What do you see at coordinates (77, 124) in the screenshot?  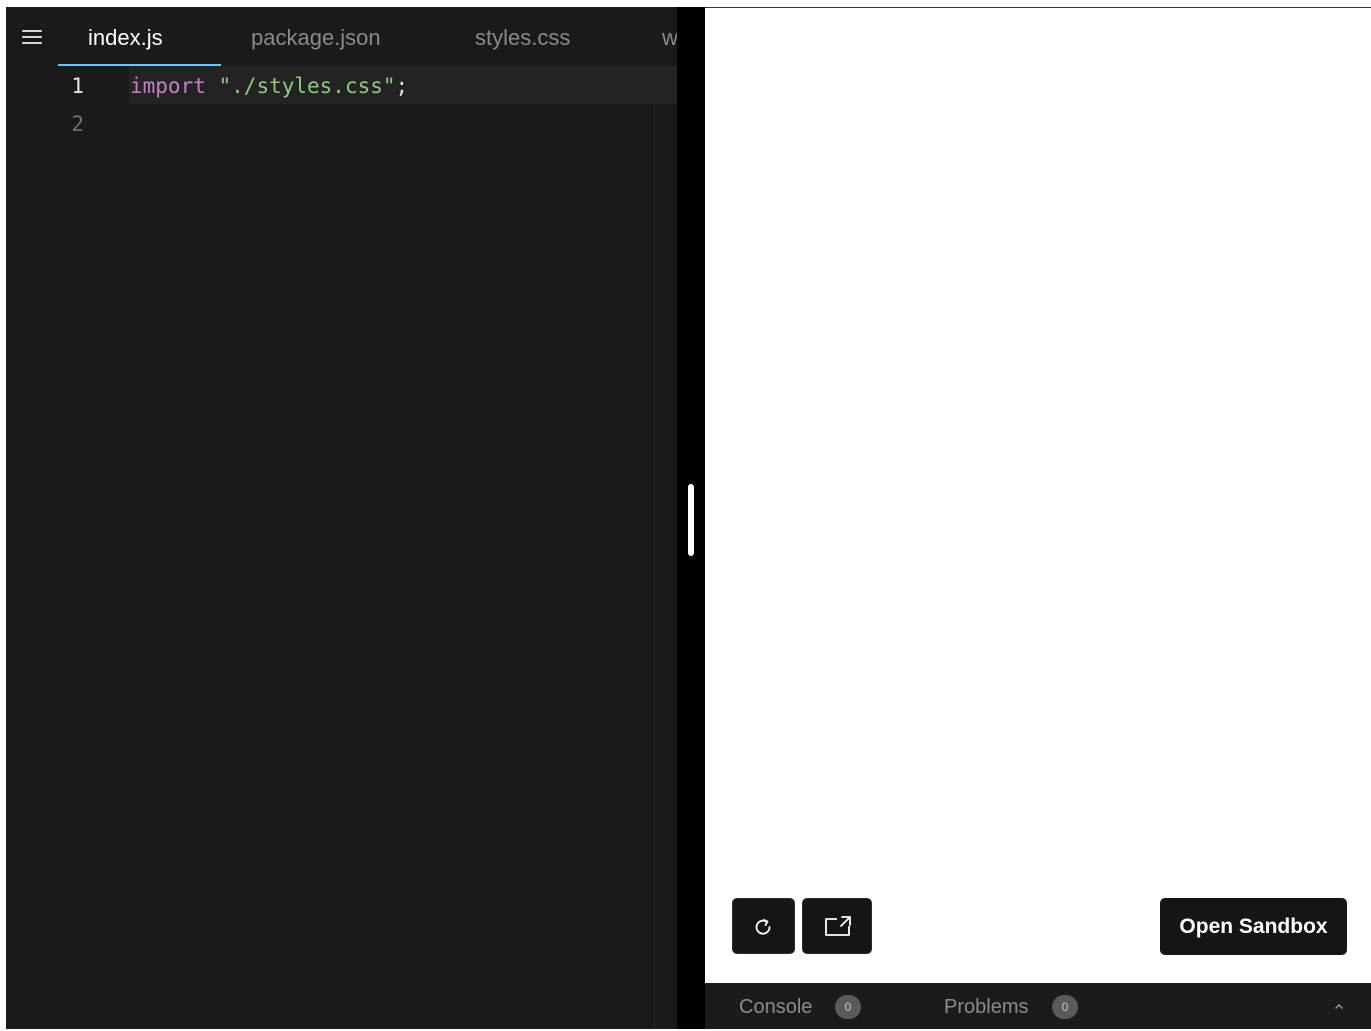 I see `line-number: 2` at bounding box center [77, 124].